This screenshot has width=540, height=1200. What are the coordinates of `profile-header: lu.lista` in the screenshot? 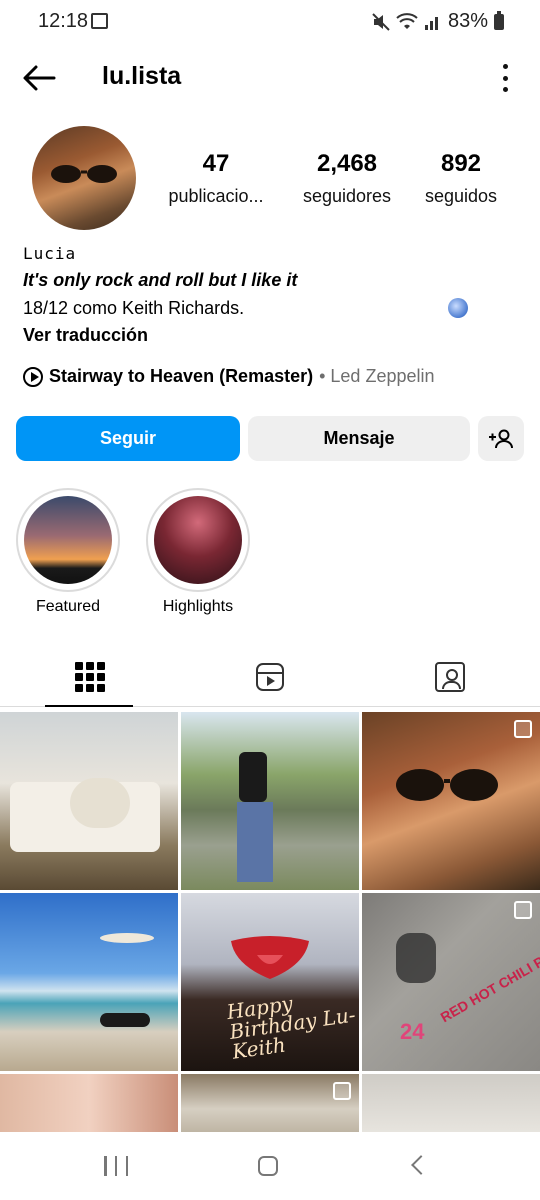 It's located at (270, 78).